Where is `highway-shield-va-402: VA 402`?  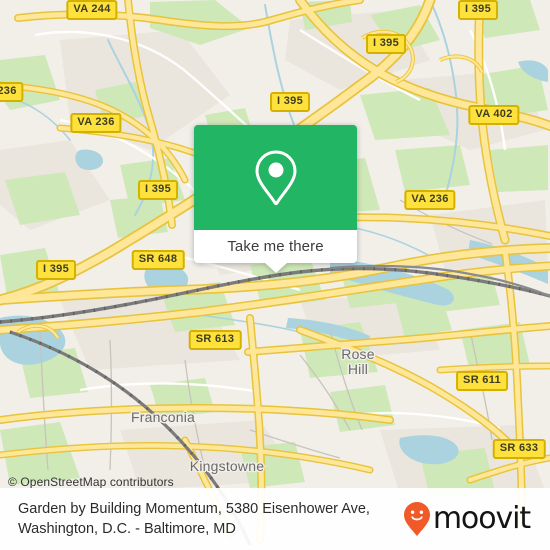 highway-shield-va-402: VA 402 is located at coordinates (494, 115).